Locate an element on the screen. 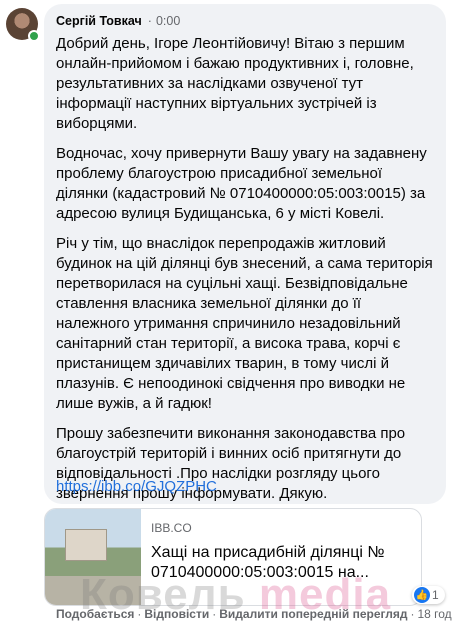 This screenshot has width=472, height=626. comment-age: 18 год is located at coordinates (434, 614).